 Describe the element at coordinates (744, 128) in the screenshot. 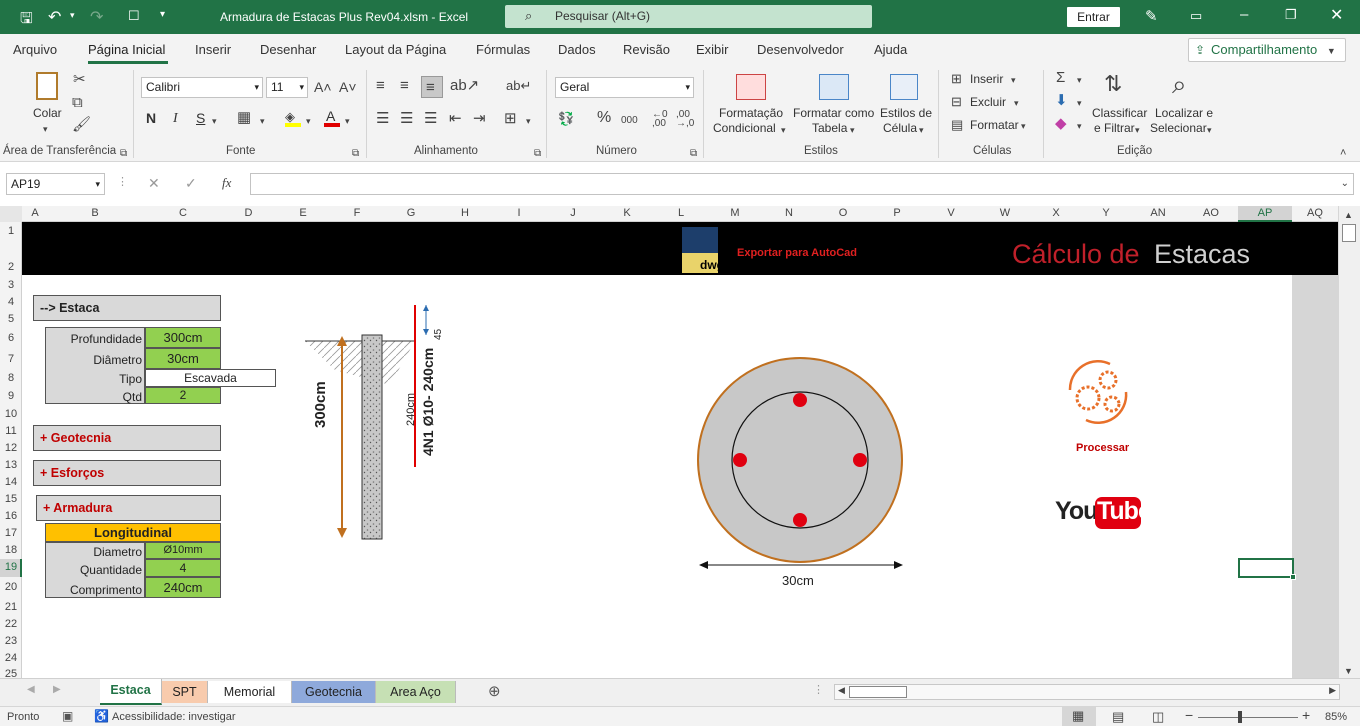

I see `conditional-format-label-2: Condicional` at that location.